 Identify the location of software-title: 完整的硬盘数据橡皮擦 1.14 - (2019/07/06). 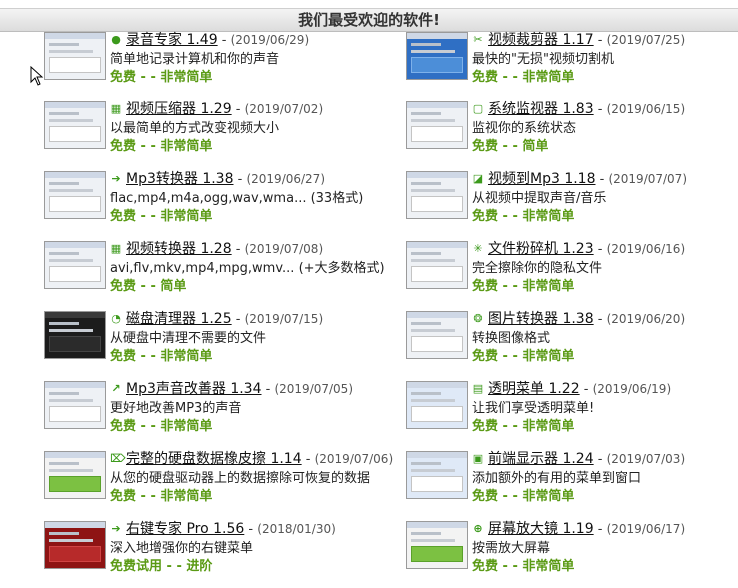
(260, 459).